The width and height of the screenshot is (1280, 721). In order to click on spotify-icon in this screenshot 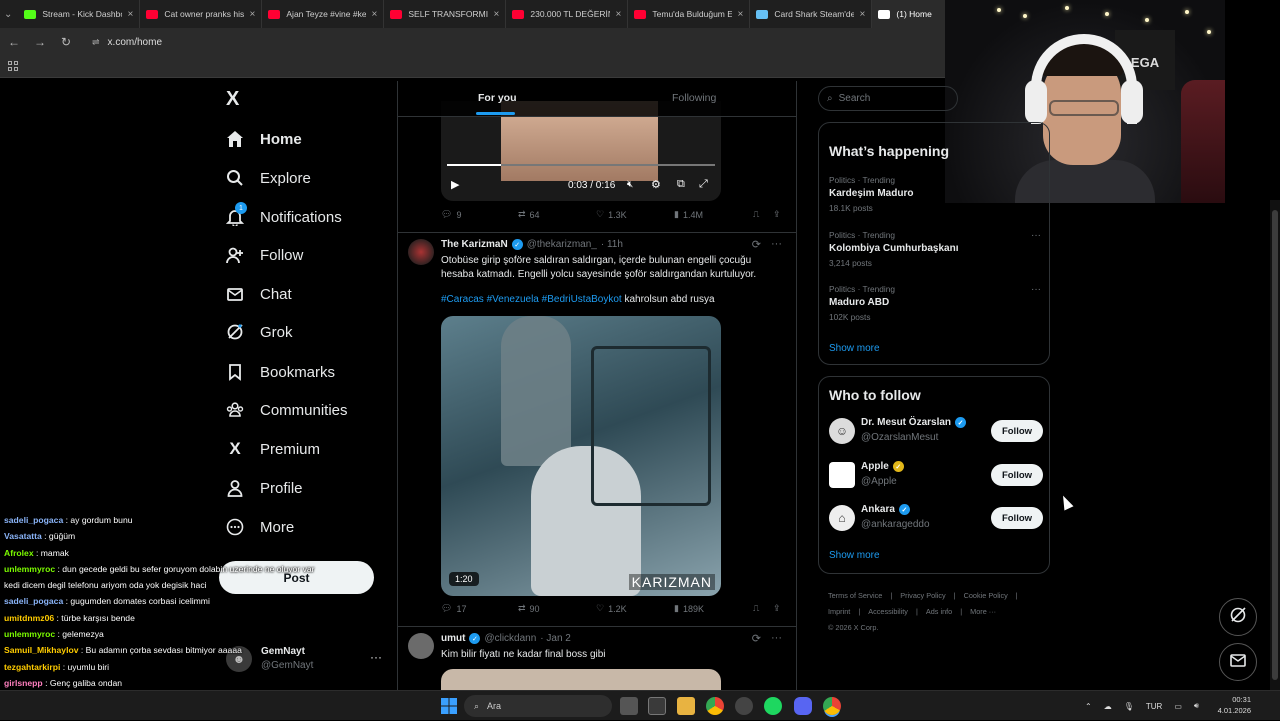, I will do `click(773, 706)`.